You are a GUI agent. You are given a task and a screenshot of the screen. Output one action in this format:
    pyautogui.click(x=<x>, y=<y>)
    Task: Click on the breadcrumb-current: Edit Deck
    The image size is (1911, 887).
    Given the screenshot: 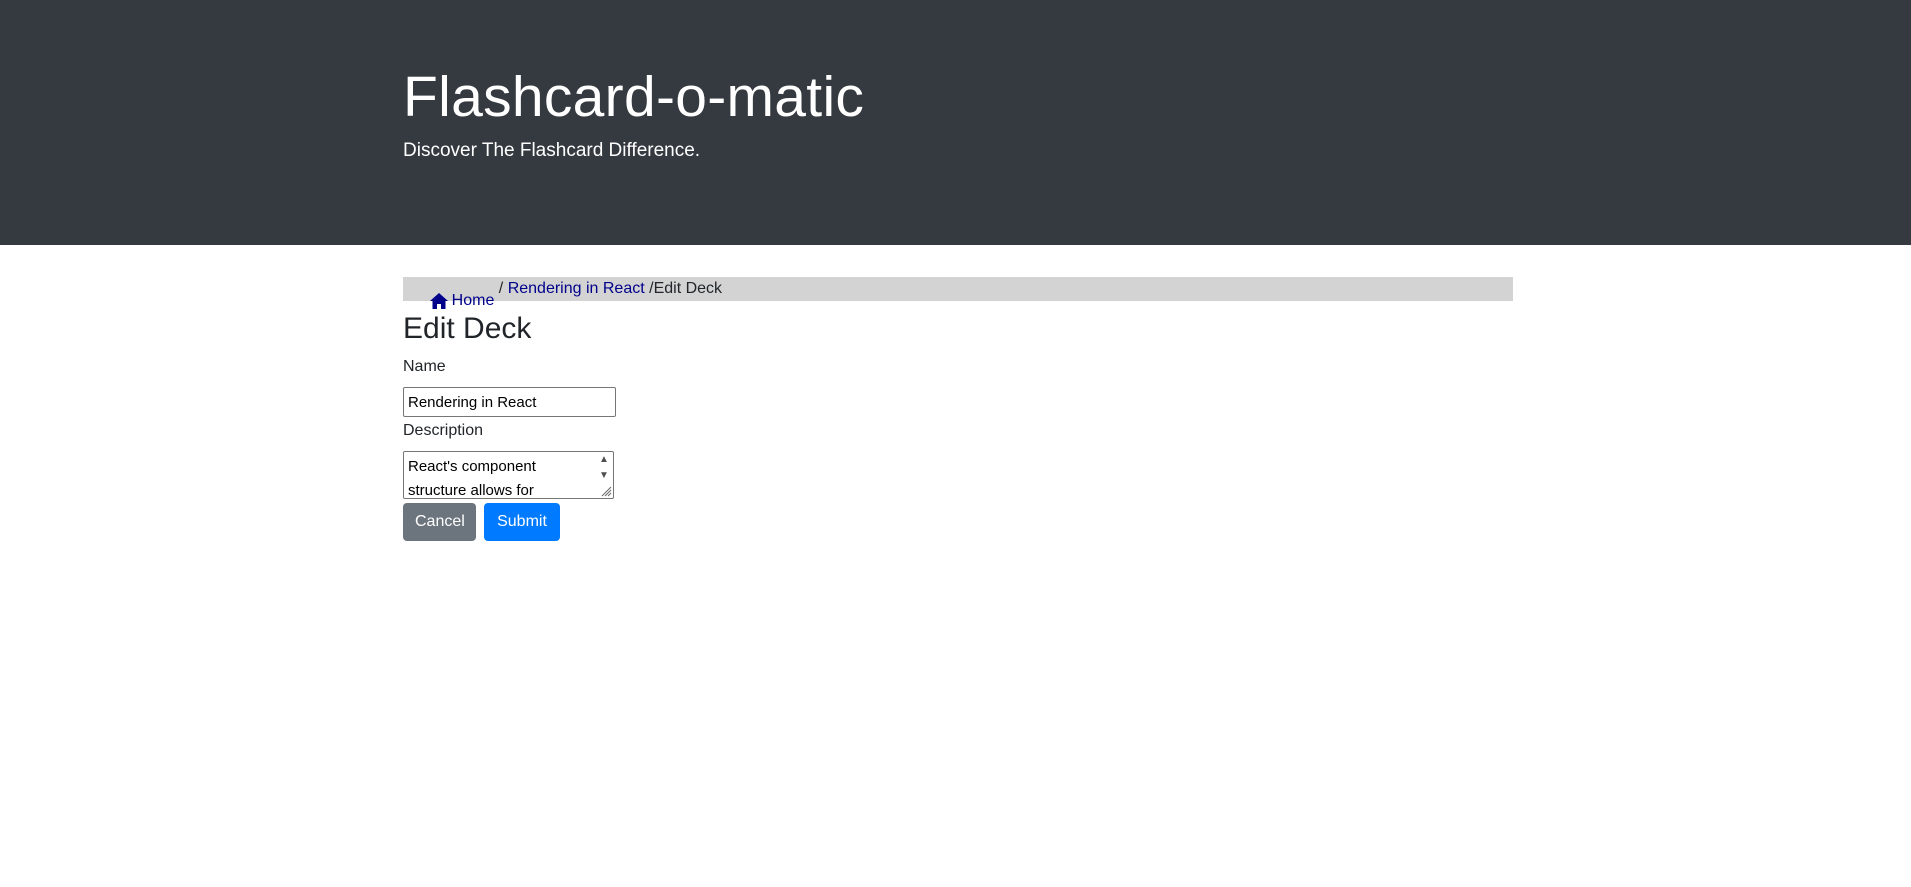 What is the action you would take?
    pyautogui.click(x=688, y=288)
    